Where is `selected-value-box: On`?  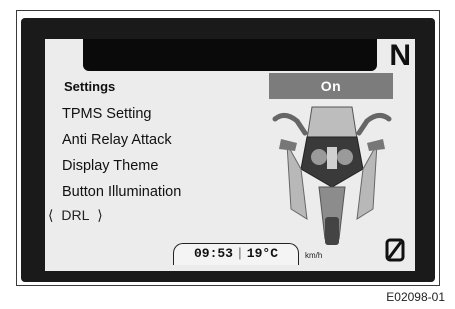 selected-value-box: On is located at coordinates (331, 86).